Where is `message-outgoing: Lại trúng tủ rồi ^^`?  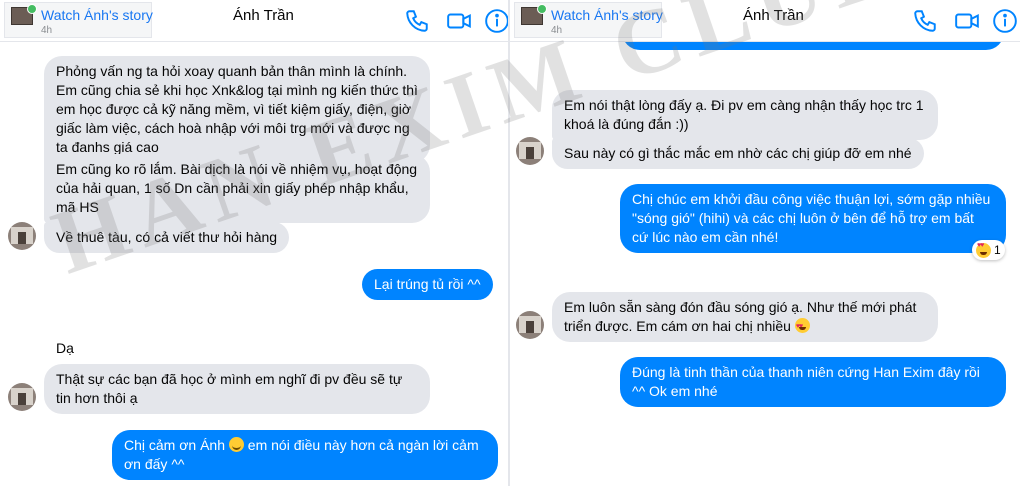
message-outgoing: Lại trúng tủ rồi ^^ is located at coordinates (427, 284).